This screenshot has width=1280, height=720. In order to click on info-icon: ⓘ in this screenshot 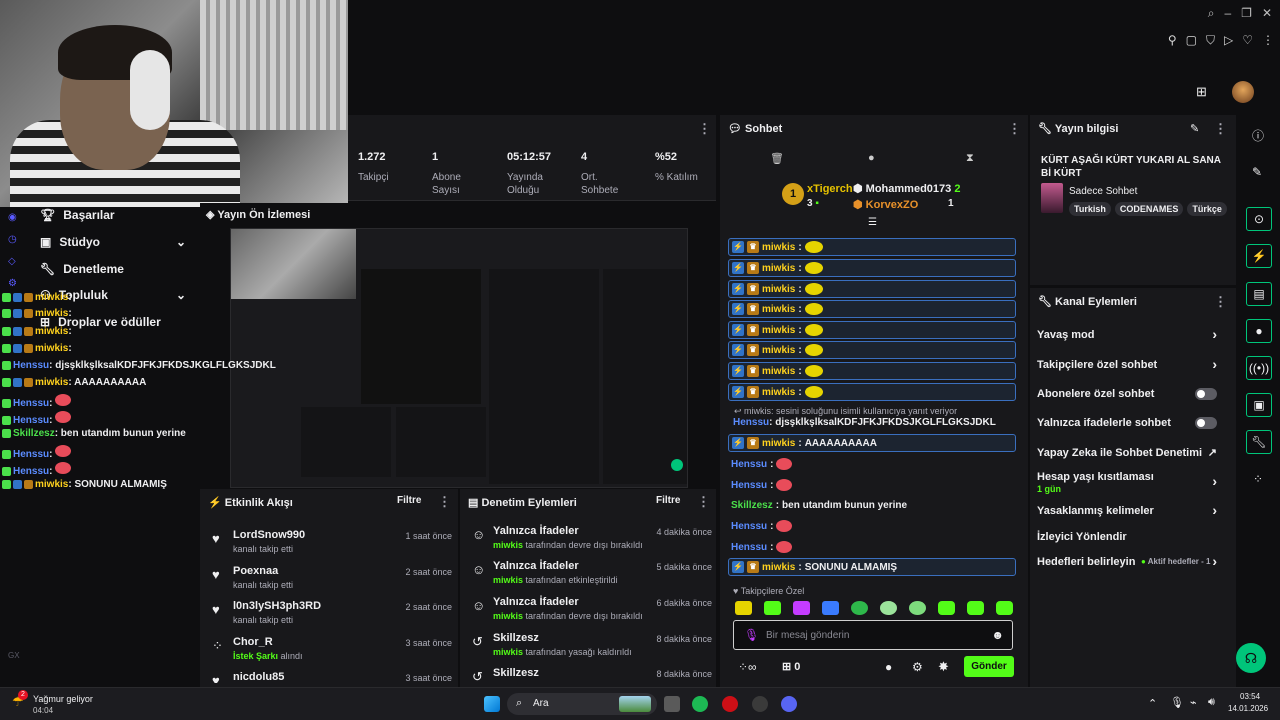, I will do `click(1258, 135)`.